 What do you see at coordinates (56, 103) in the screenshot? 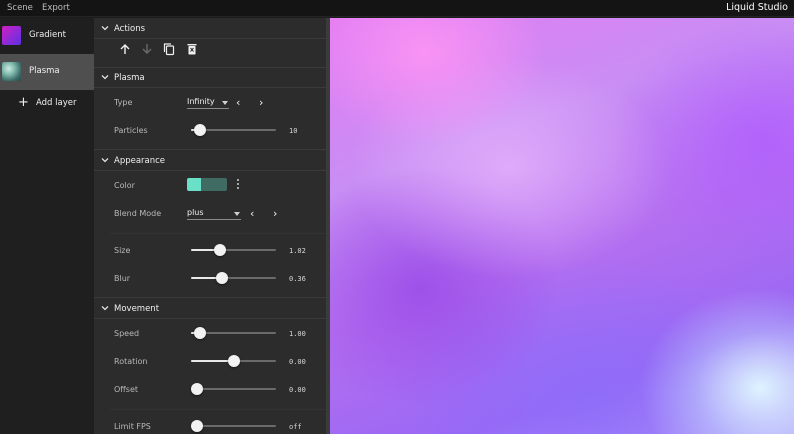
I see `add-layer-label: Add layer` at bounding box center [56, 103].